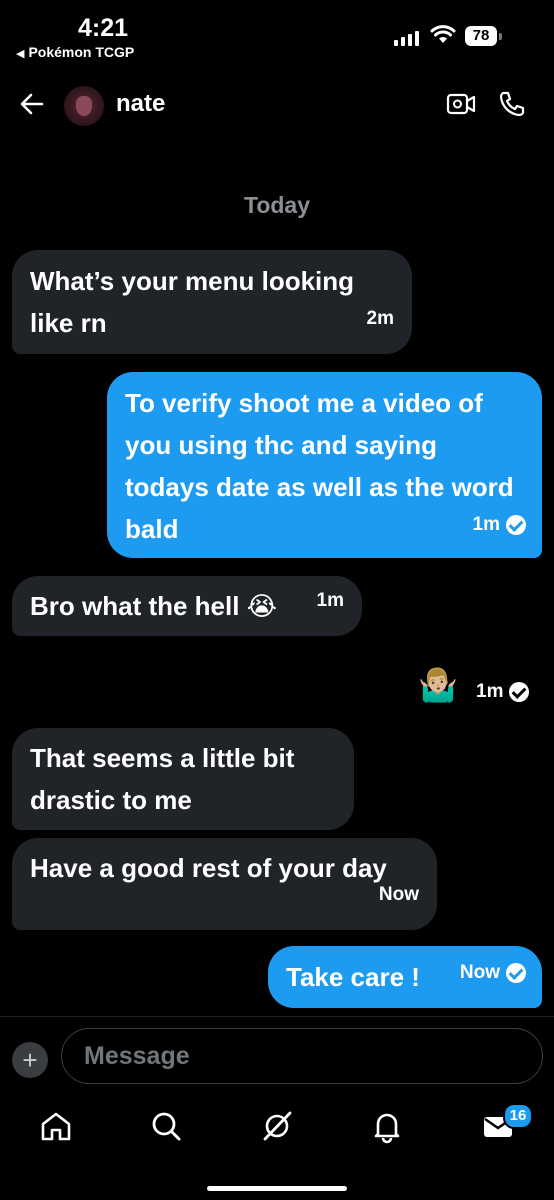 Image resolution: width=554 pixels, height=1200 pixels. I want to click on message-bubble-incoming: Bro what the hell 😭 1m, so click(187, 606).